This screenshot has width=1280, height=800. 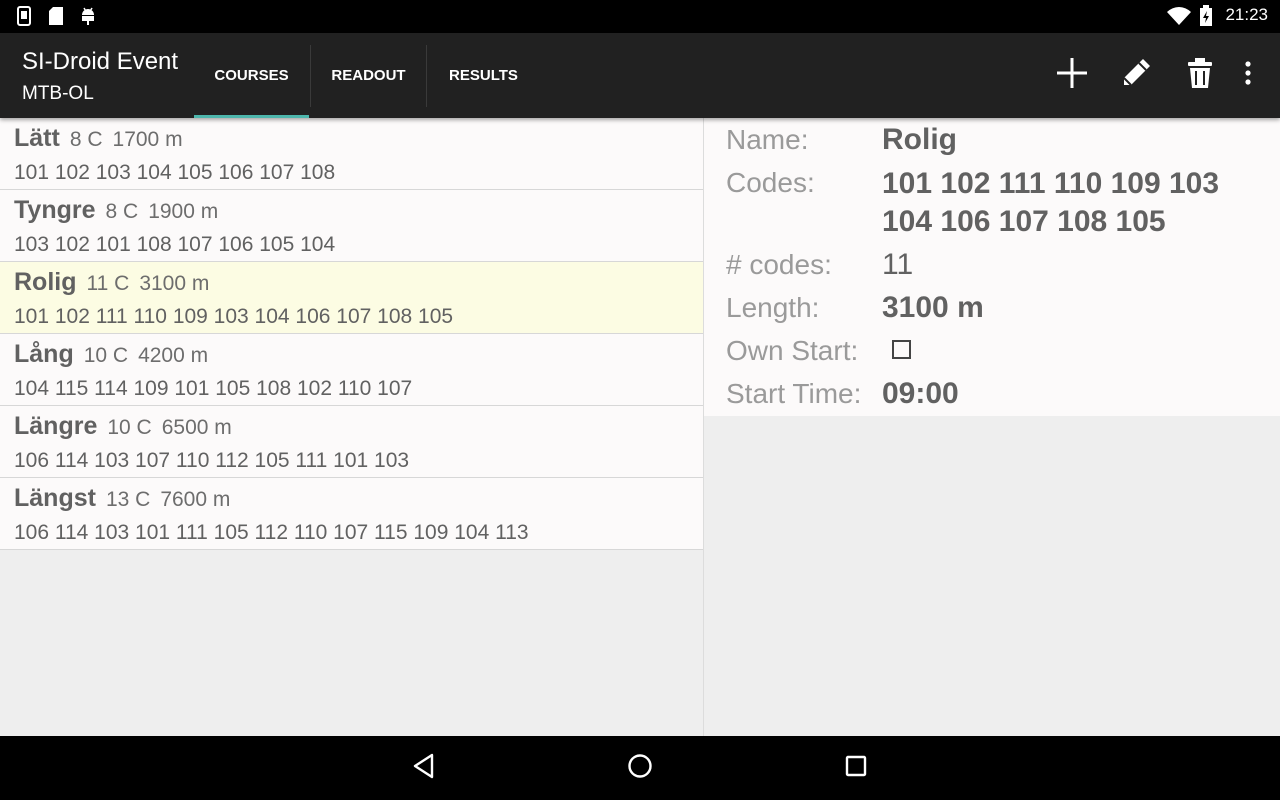 I want to click on own-start-label: Own Start:, so click(x=792, y=350).